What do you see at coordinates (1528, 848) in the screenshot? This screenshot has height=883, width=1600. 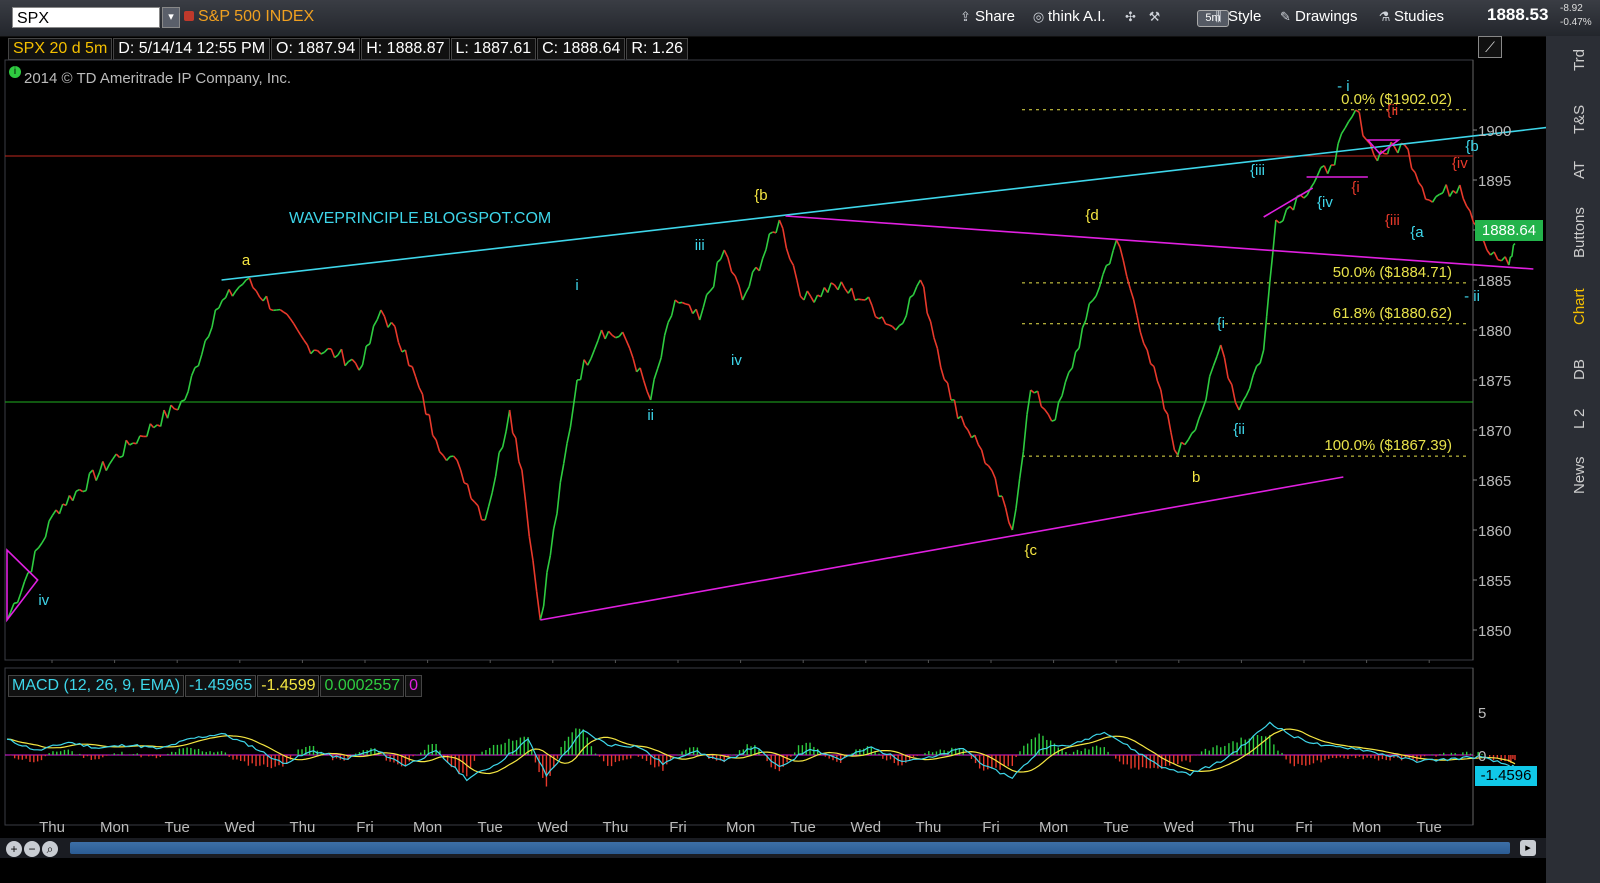 I see `scroll-right-icon: ▸` at bounding box center [1528, 848].